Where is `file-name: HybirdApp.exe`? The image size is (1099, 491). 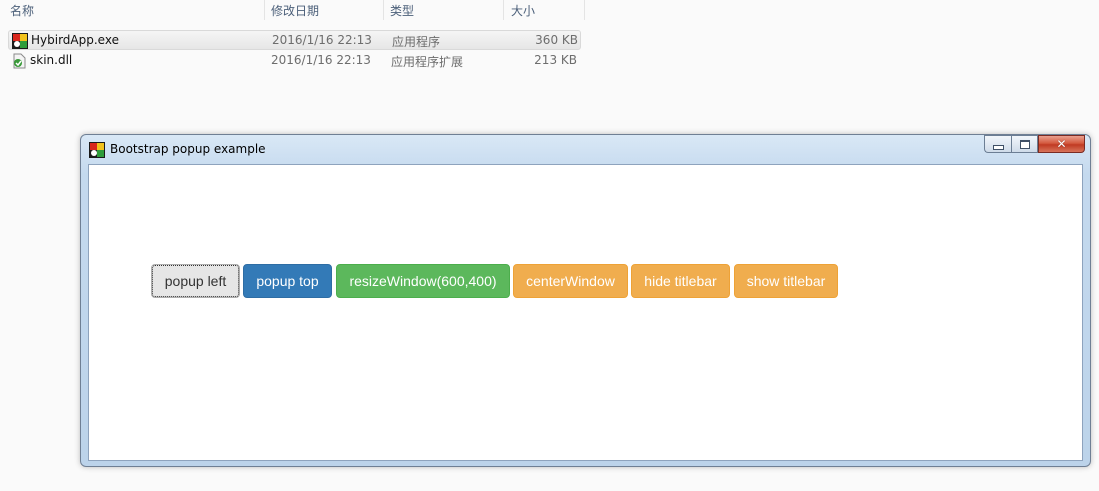
file-name: HybirdApp.exe is located at coordinates (75, 40).